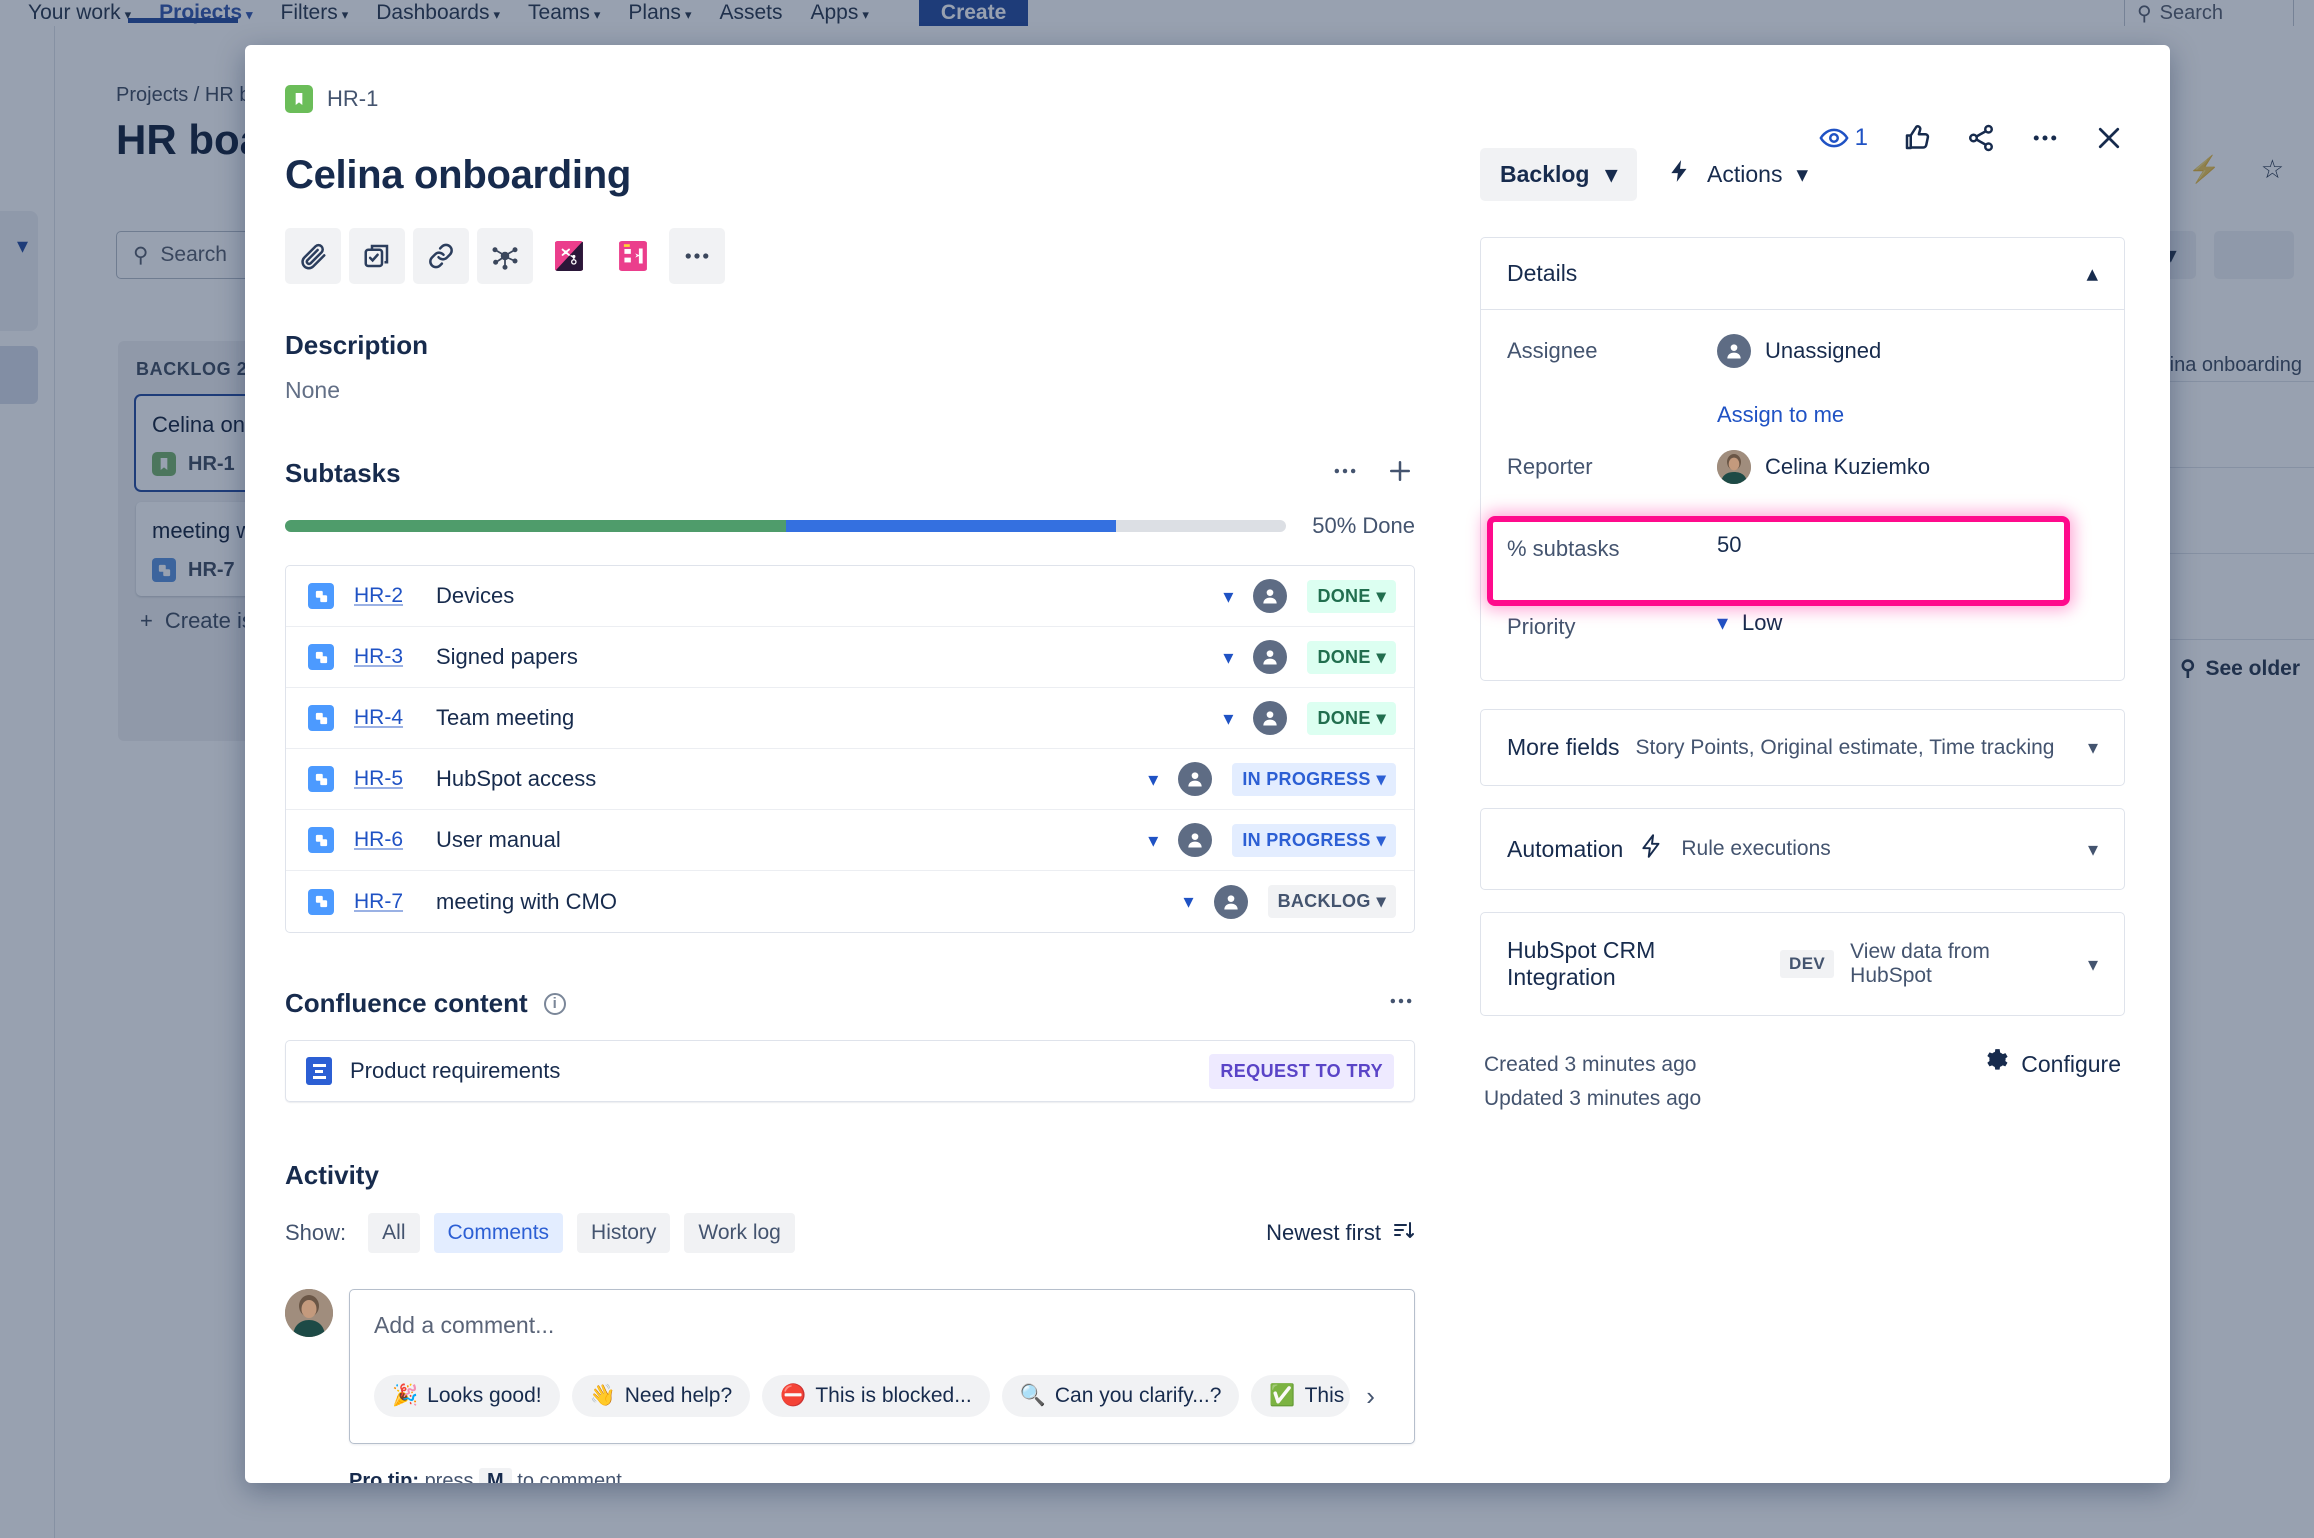 This screenshot has height=1538, width=2314. What do you see at coordinates (2092, 273) in the screenshot?
I see `chevron-up-icon: ▴` at bounding box center [2092, 273].